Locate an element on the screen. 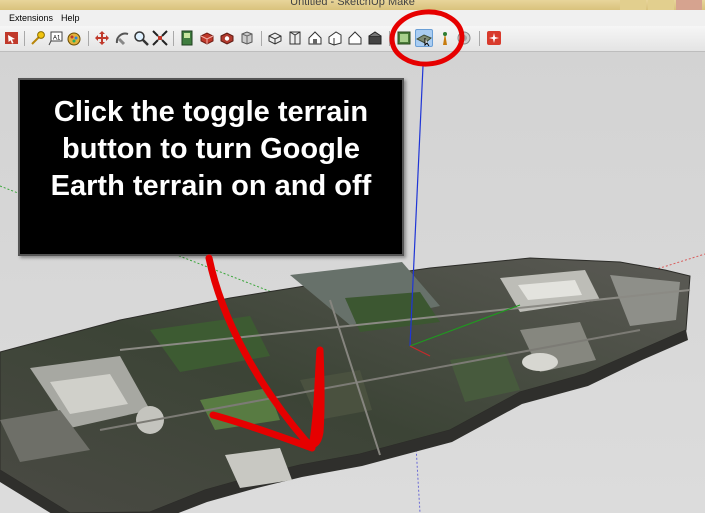  left-view-icon is located at coordinates (375, 38).